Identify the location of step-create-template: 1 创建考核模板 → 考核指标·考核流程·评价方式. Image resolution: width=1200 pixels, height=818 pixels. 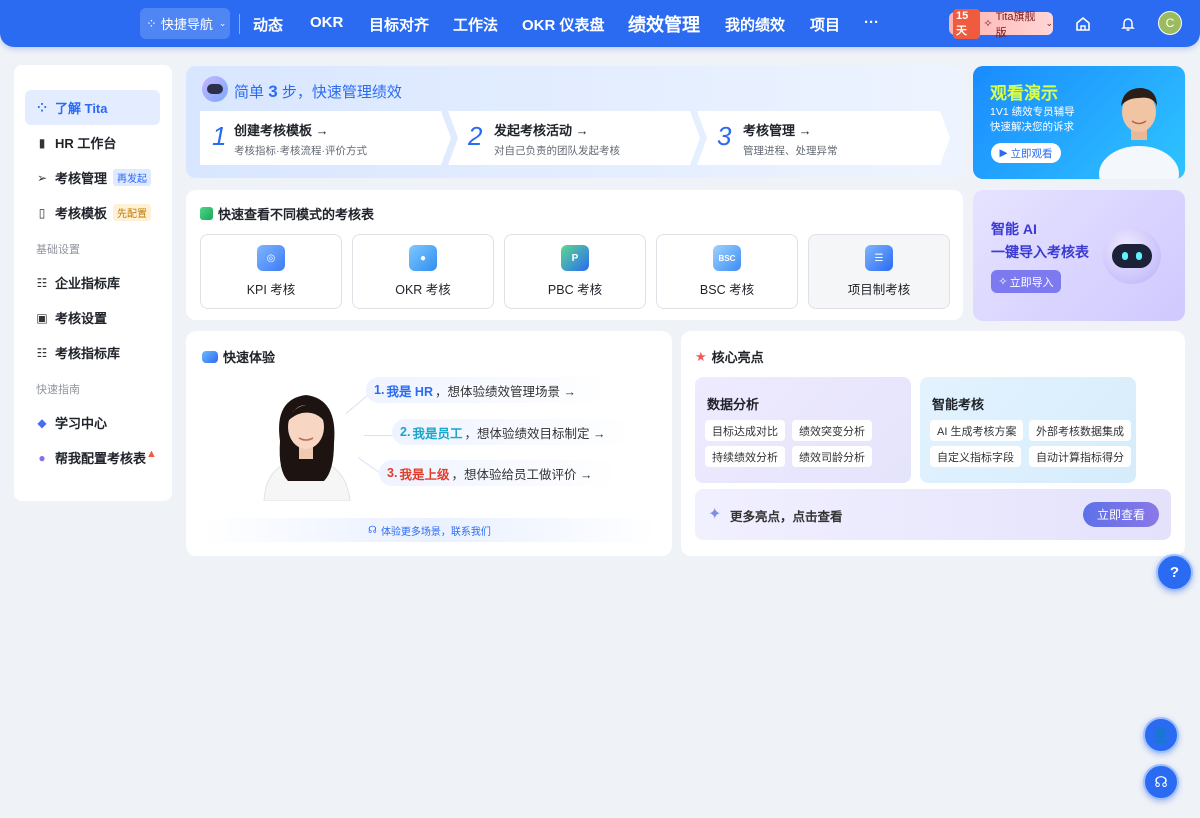
(325, 138).